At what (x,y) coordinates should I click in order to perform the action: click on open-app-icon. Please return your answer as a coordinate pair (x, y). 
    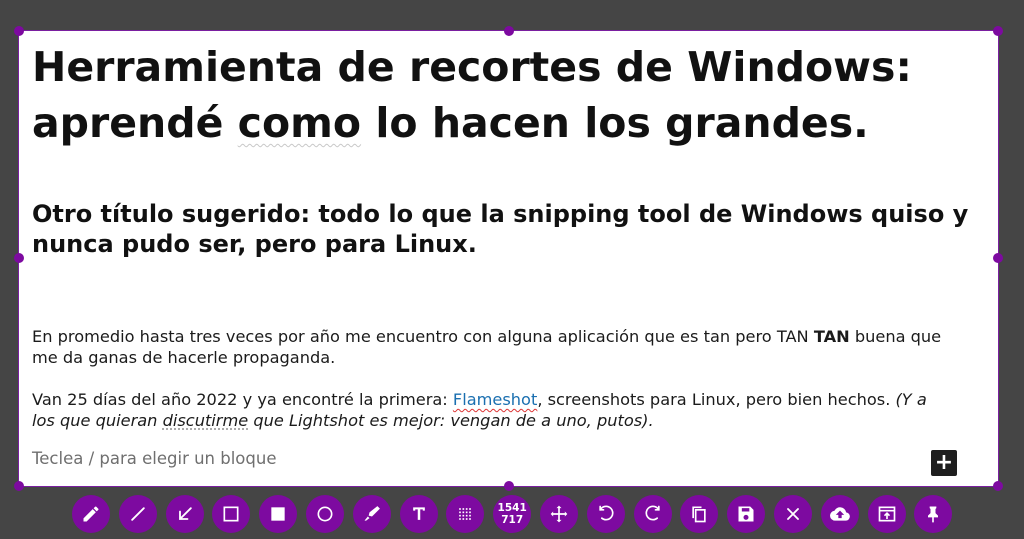
    Looking at the image, I should click on (886, 514).